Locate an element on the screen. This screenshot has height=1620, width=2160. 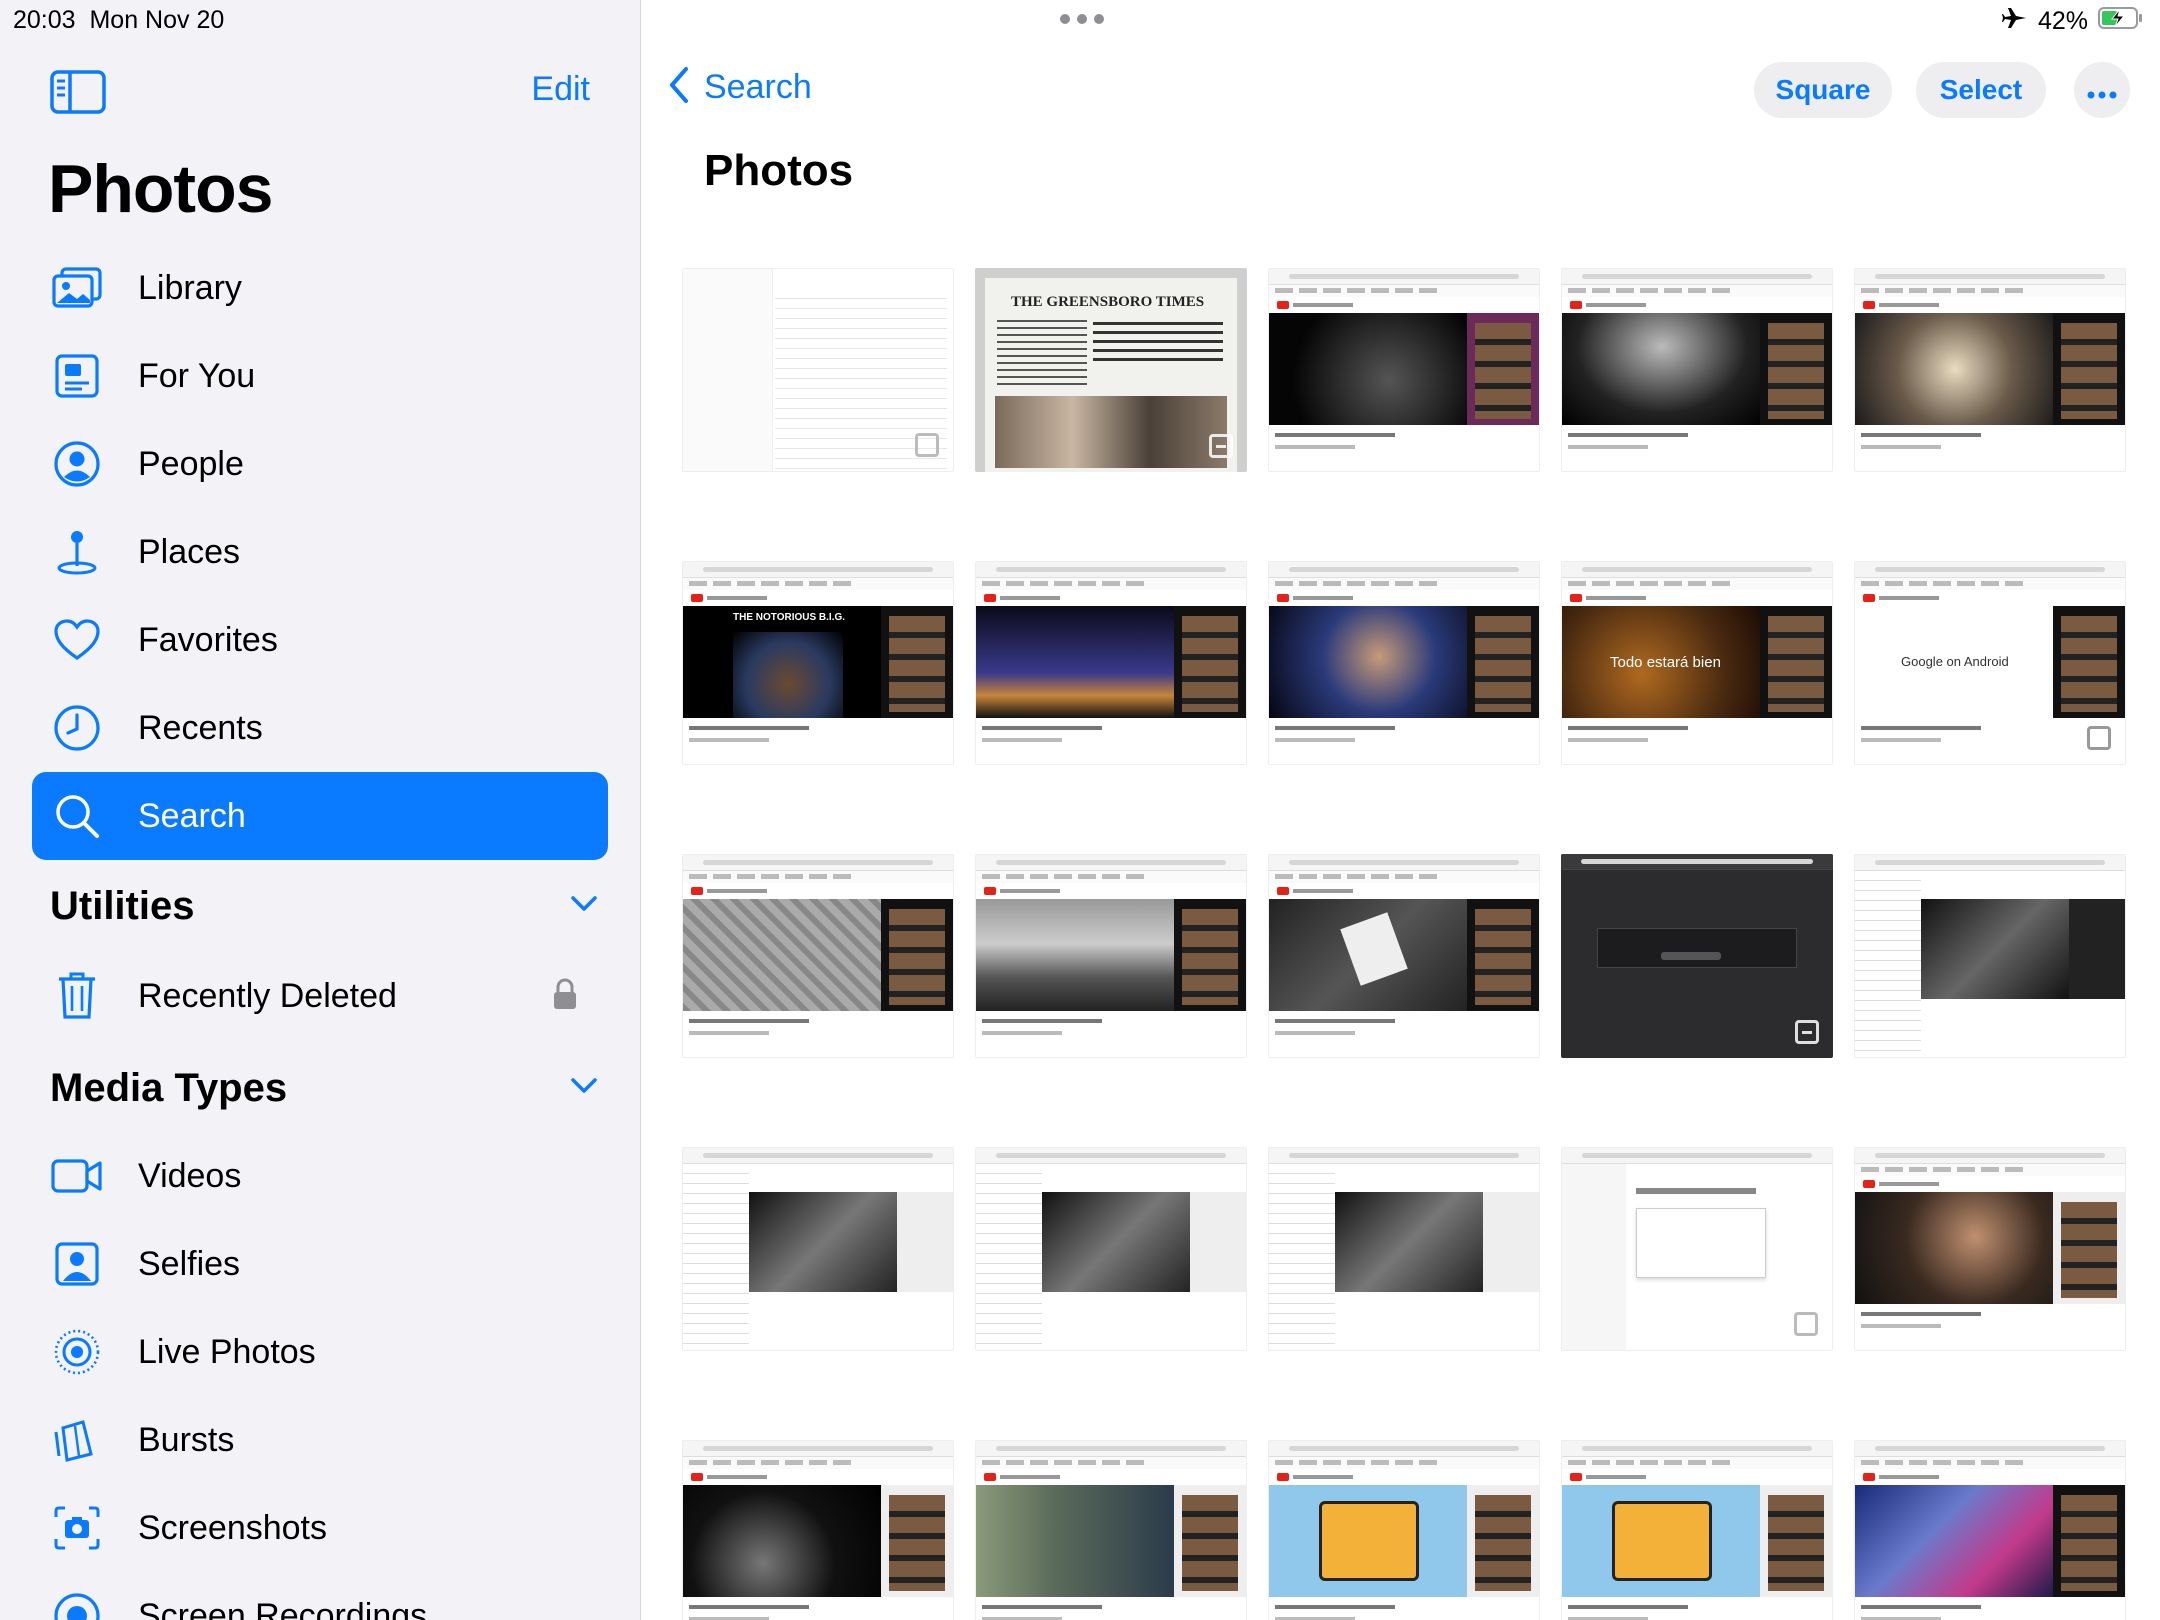
sidebar-item-library: Library is located at coordinates (320, 288).